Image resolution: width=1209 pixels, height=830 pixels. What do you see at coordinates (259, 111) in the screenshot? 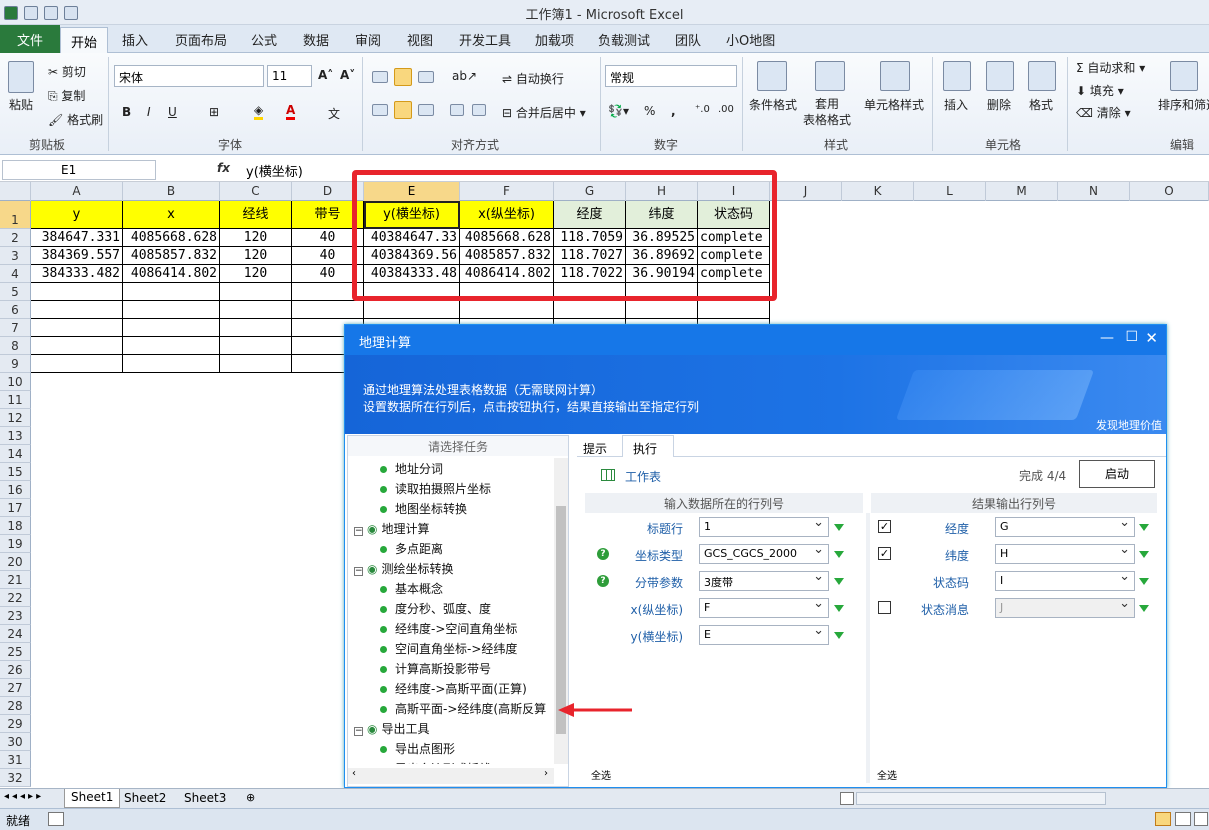
I see `fill-color-icon: ◈` at bounding box center [259, 111].